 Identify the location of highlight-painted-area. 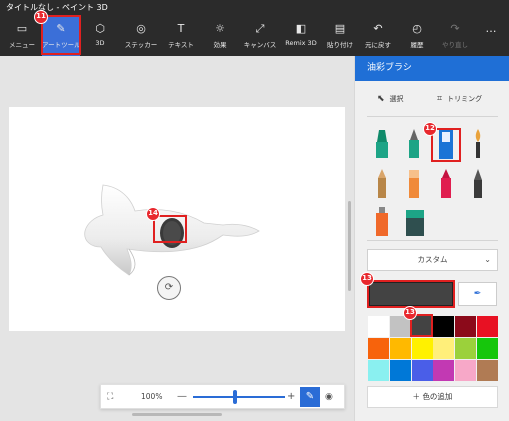
(170, 229).